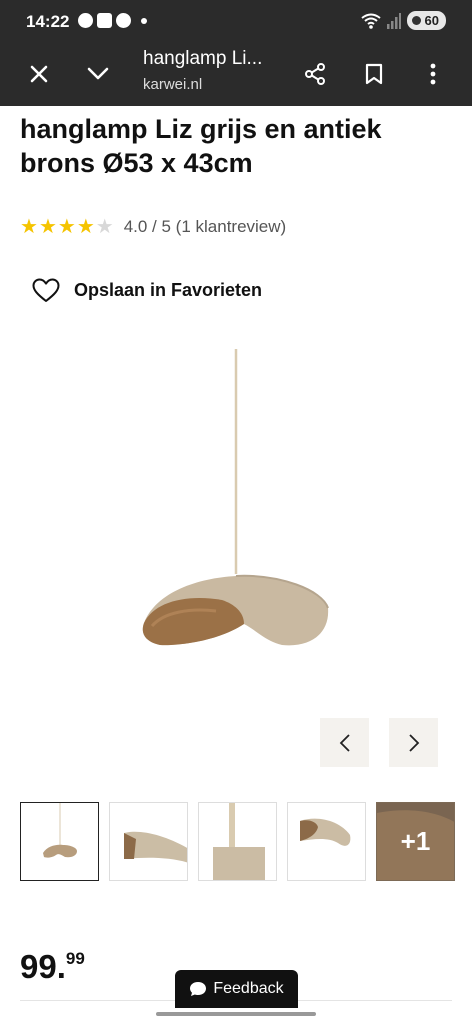 This screenshot has height=1024, width=472. I want to click on product-rating: ★ ★ ★ ★ ★ 4.0 / 5 (1 klantreview), so click(153, 227).